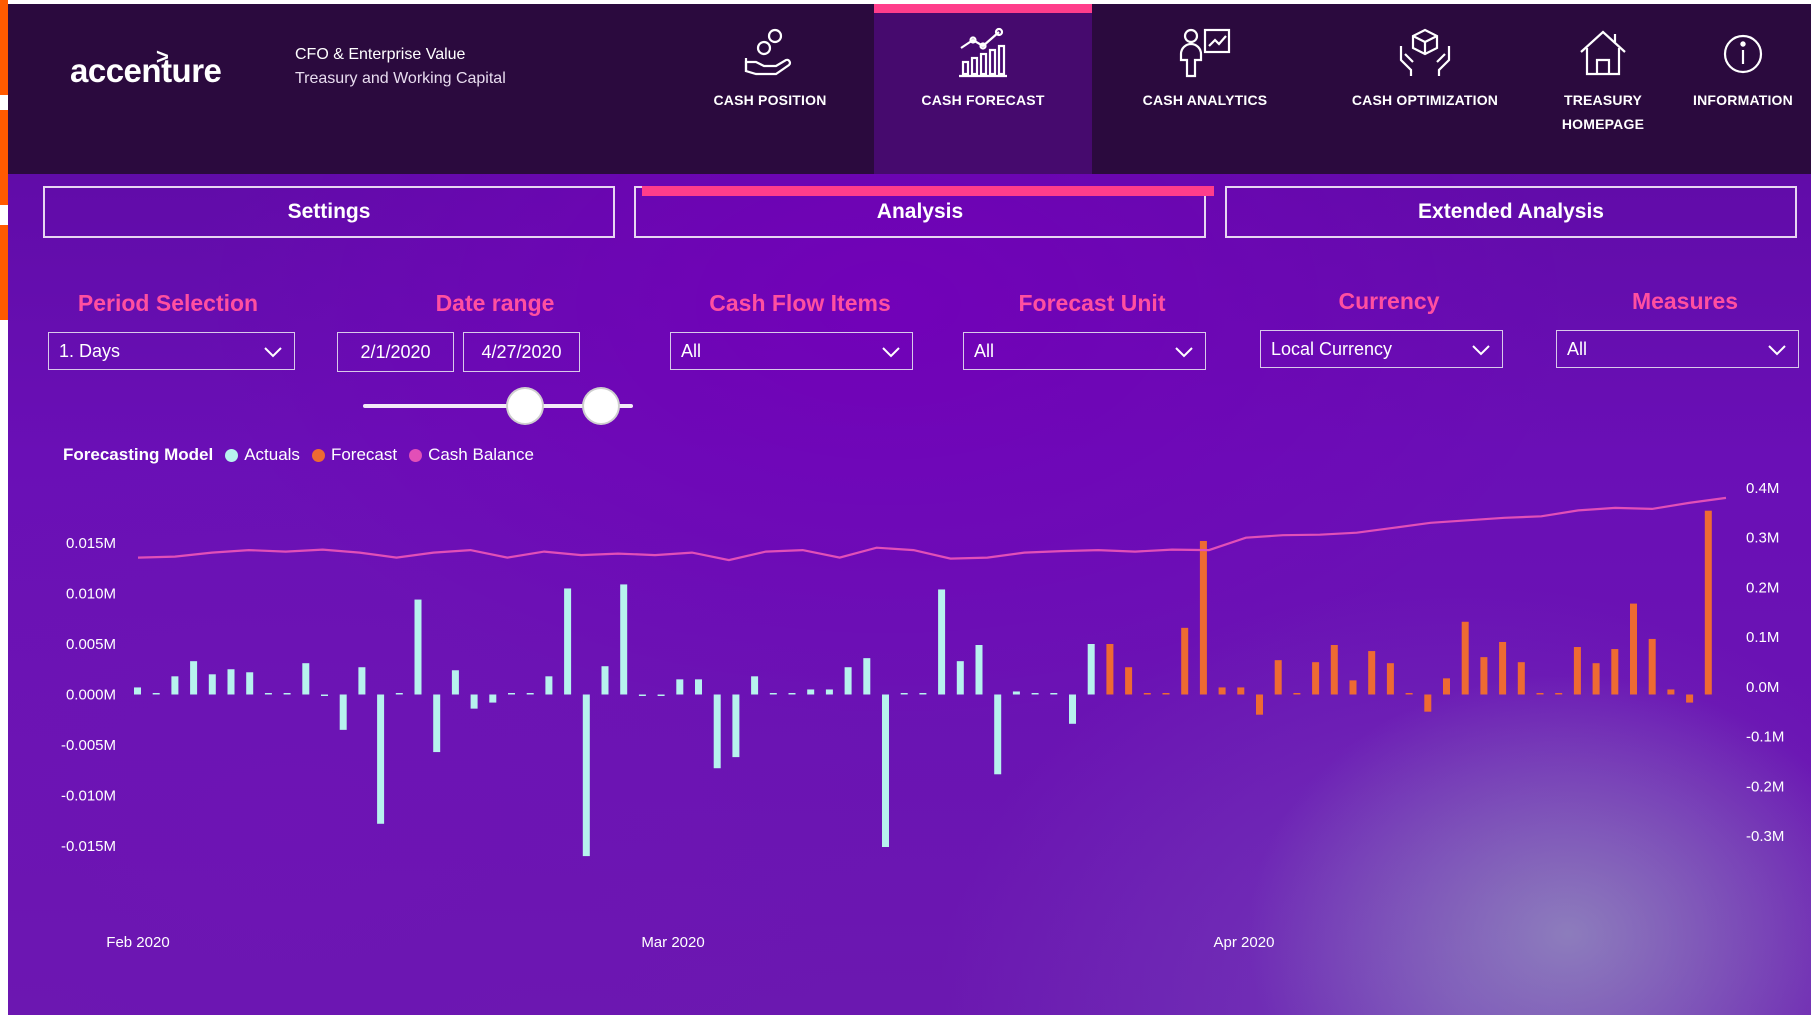 Image resolution: width=1811 pixels, height=1015 pixels. I want to click on tab-label: Extended Analysis, so click(1511, 211).